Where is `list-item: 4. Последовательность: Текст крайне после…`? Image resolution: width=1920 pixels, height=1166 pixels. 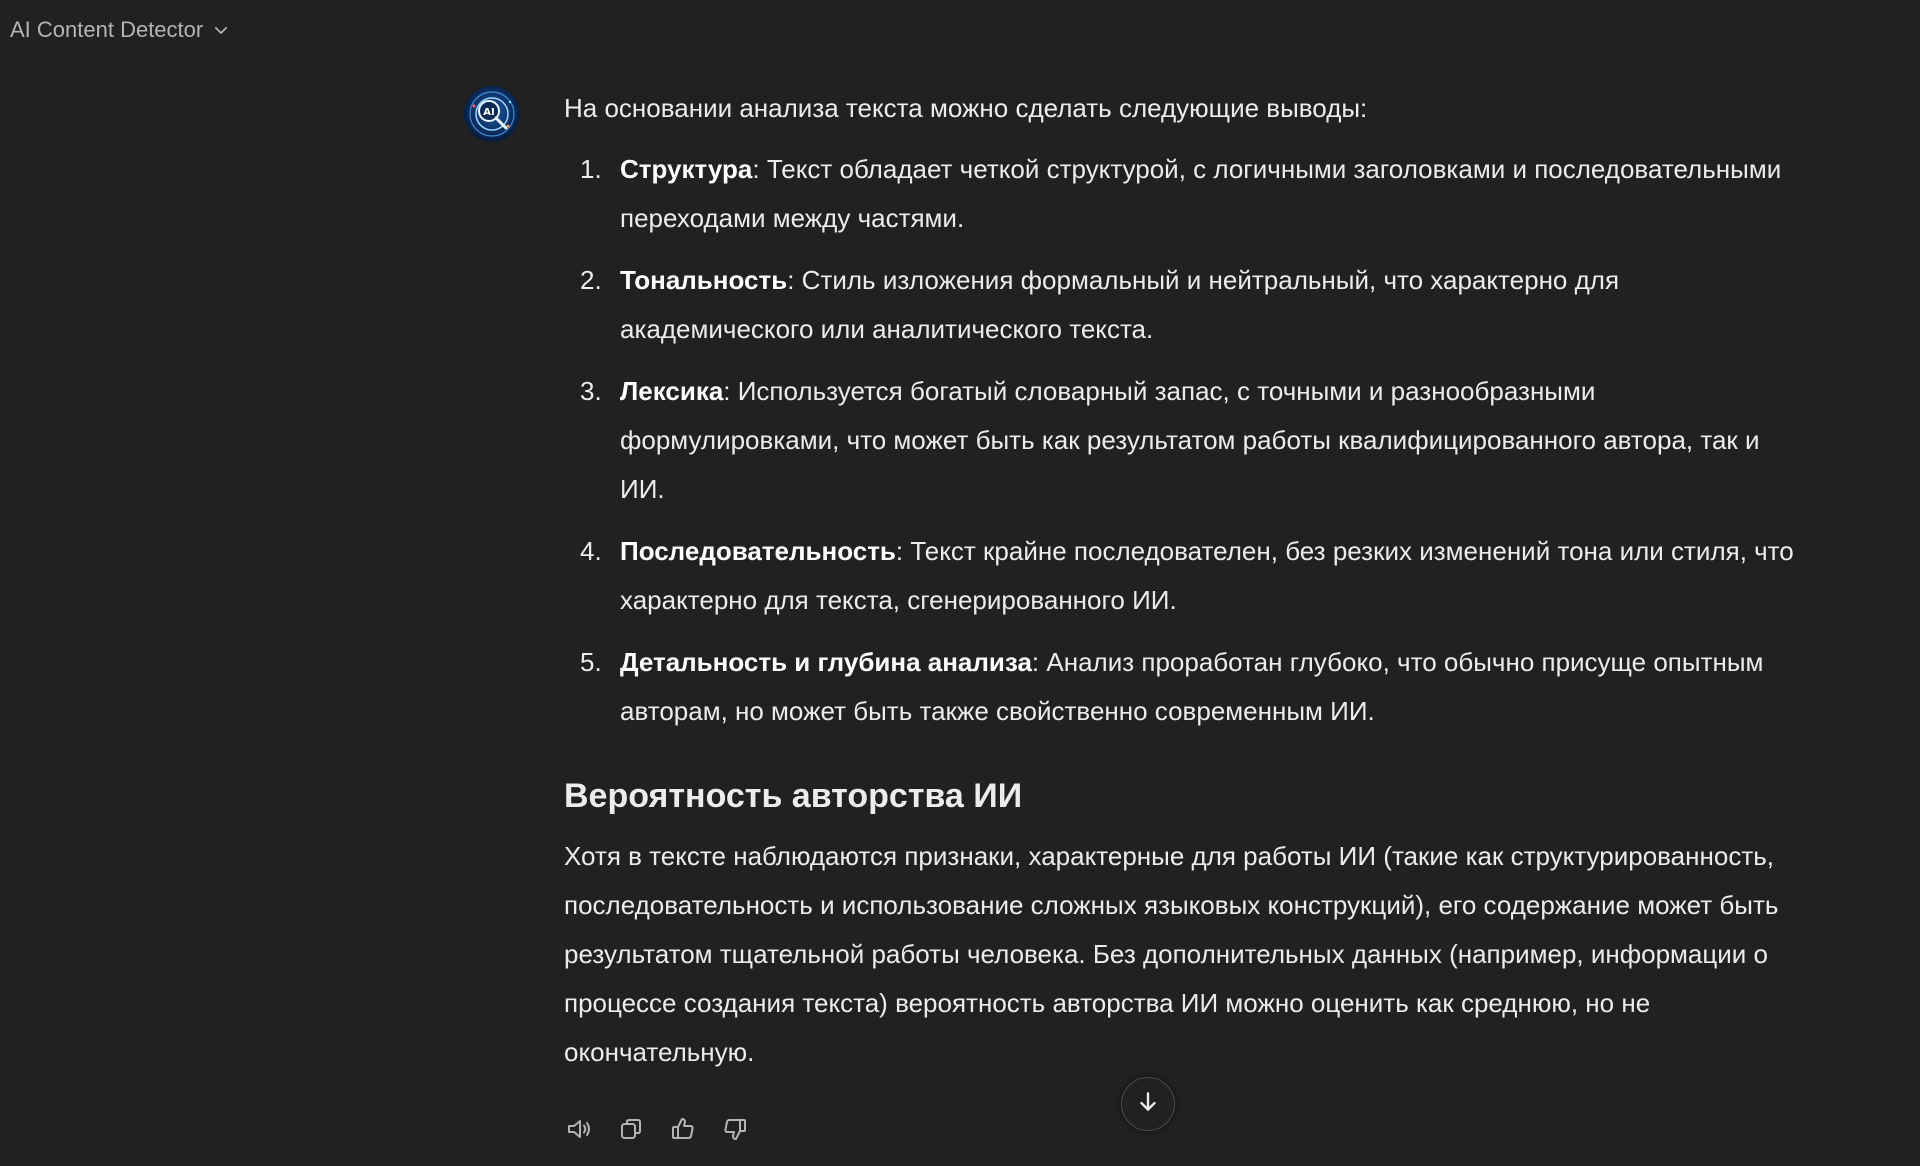 list-item: 4. Последовательность: Текст крайне после… is located at coordinates (1181, 576).